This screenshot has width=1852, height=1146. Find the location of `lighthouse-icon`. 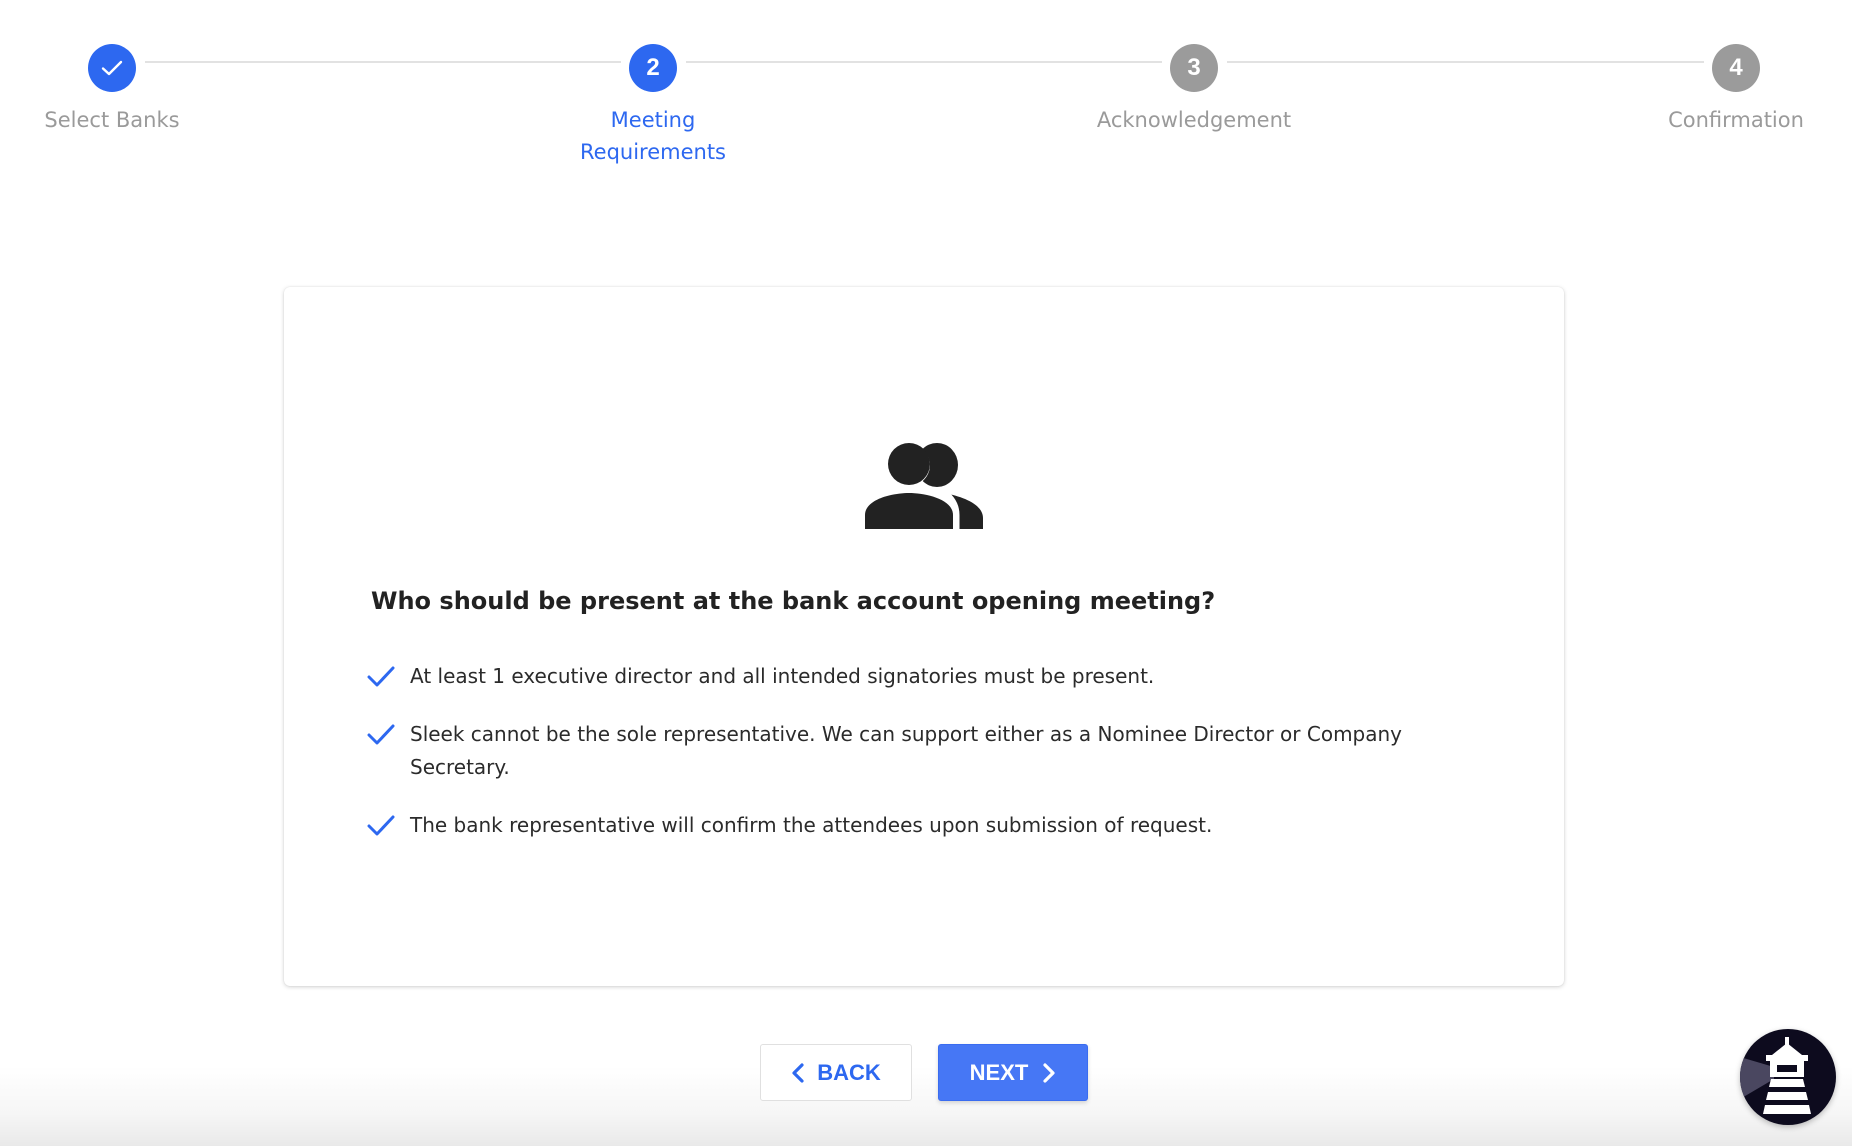

lighthouse-icon is located at coordinates (1775, 1075).